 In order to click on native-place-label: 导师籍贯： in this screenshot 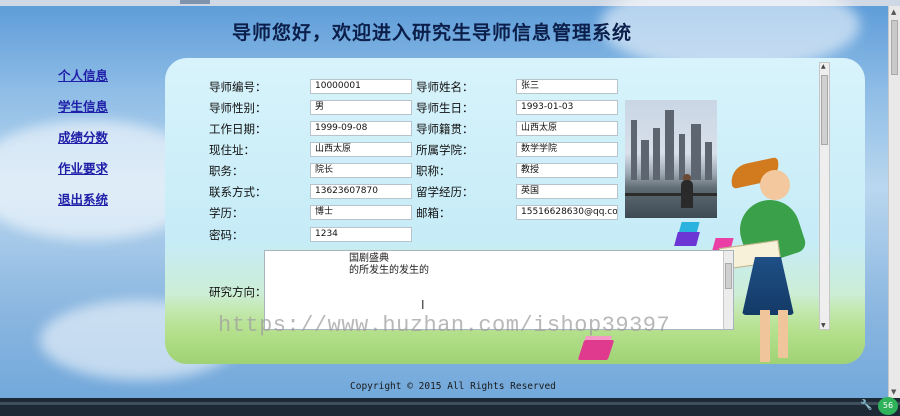, I will do `click(445, 129)`.